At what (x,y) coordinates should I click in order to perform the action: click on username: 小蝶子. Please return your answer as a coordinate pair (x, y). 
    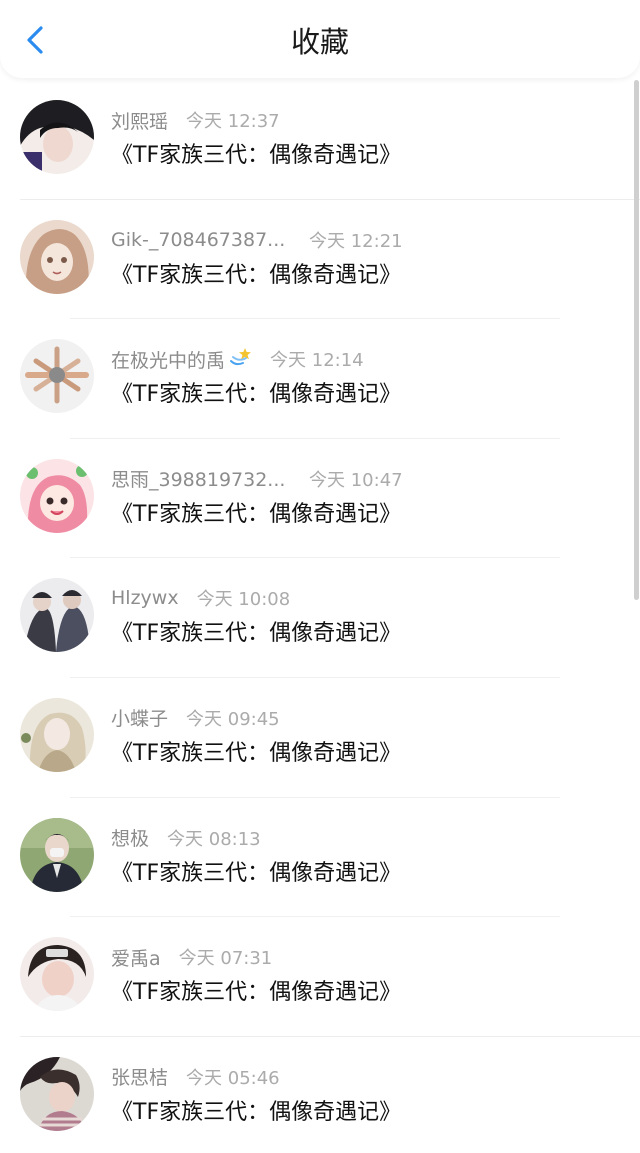
    Looking at the image, I should click on (139, 717).